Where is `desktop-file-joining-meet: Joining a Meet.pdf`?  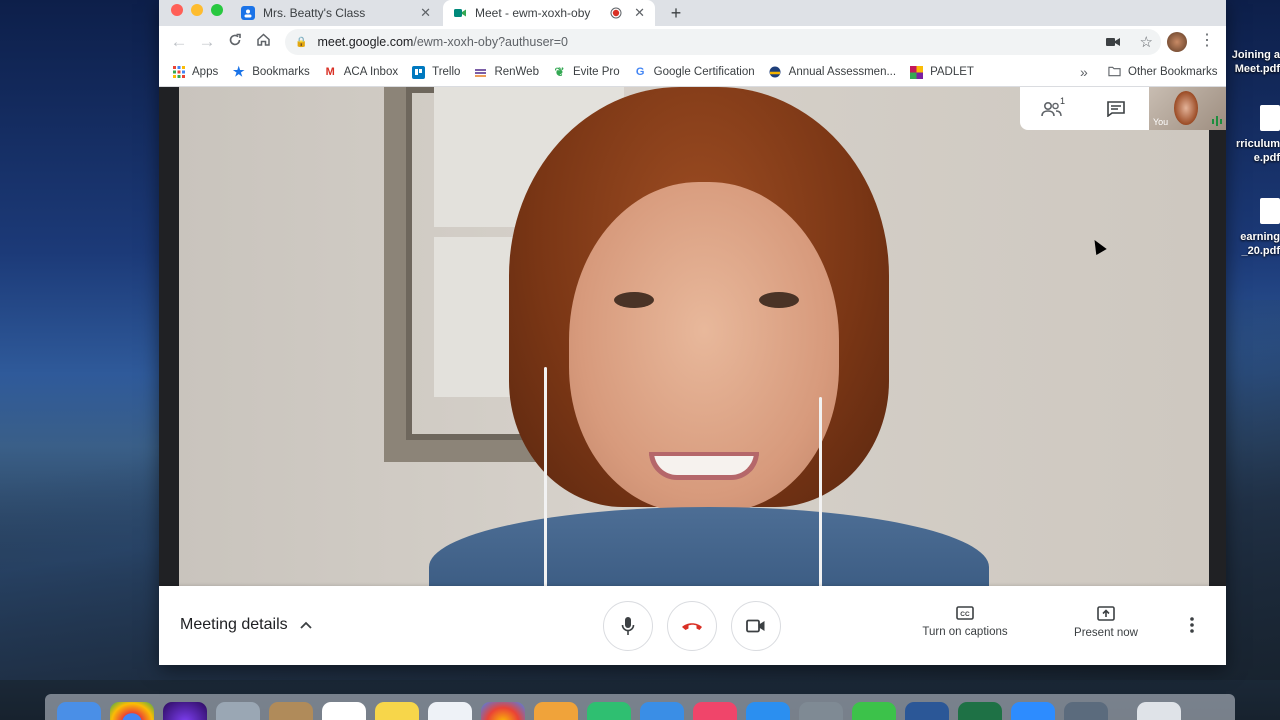
desktop-file-joining-meet: Joining a Meet.pdf is located at coordinates (1252, 62).